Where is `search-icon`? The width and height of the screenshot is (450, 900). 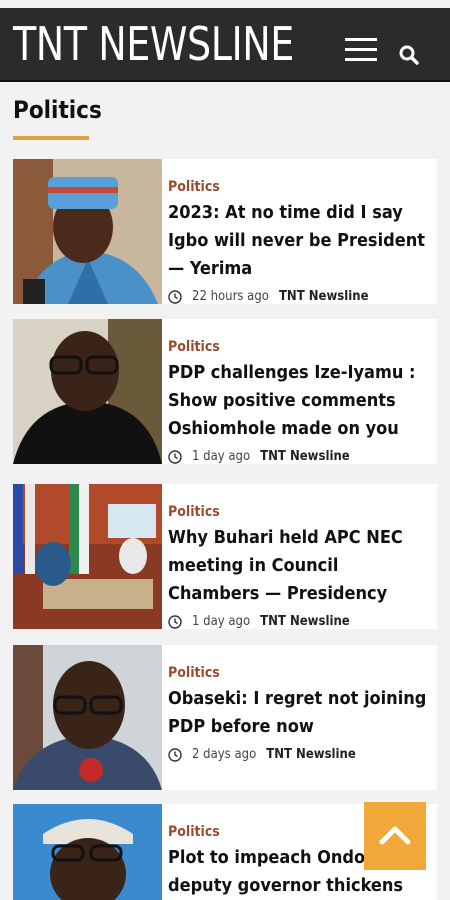
search-icon is located at coordinates (409, 55).